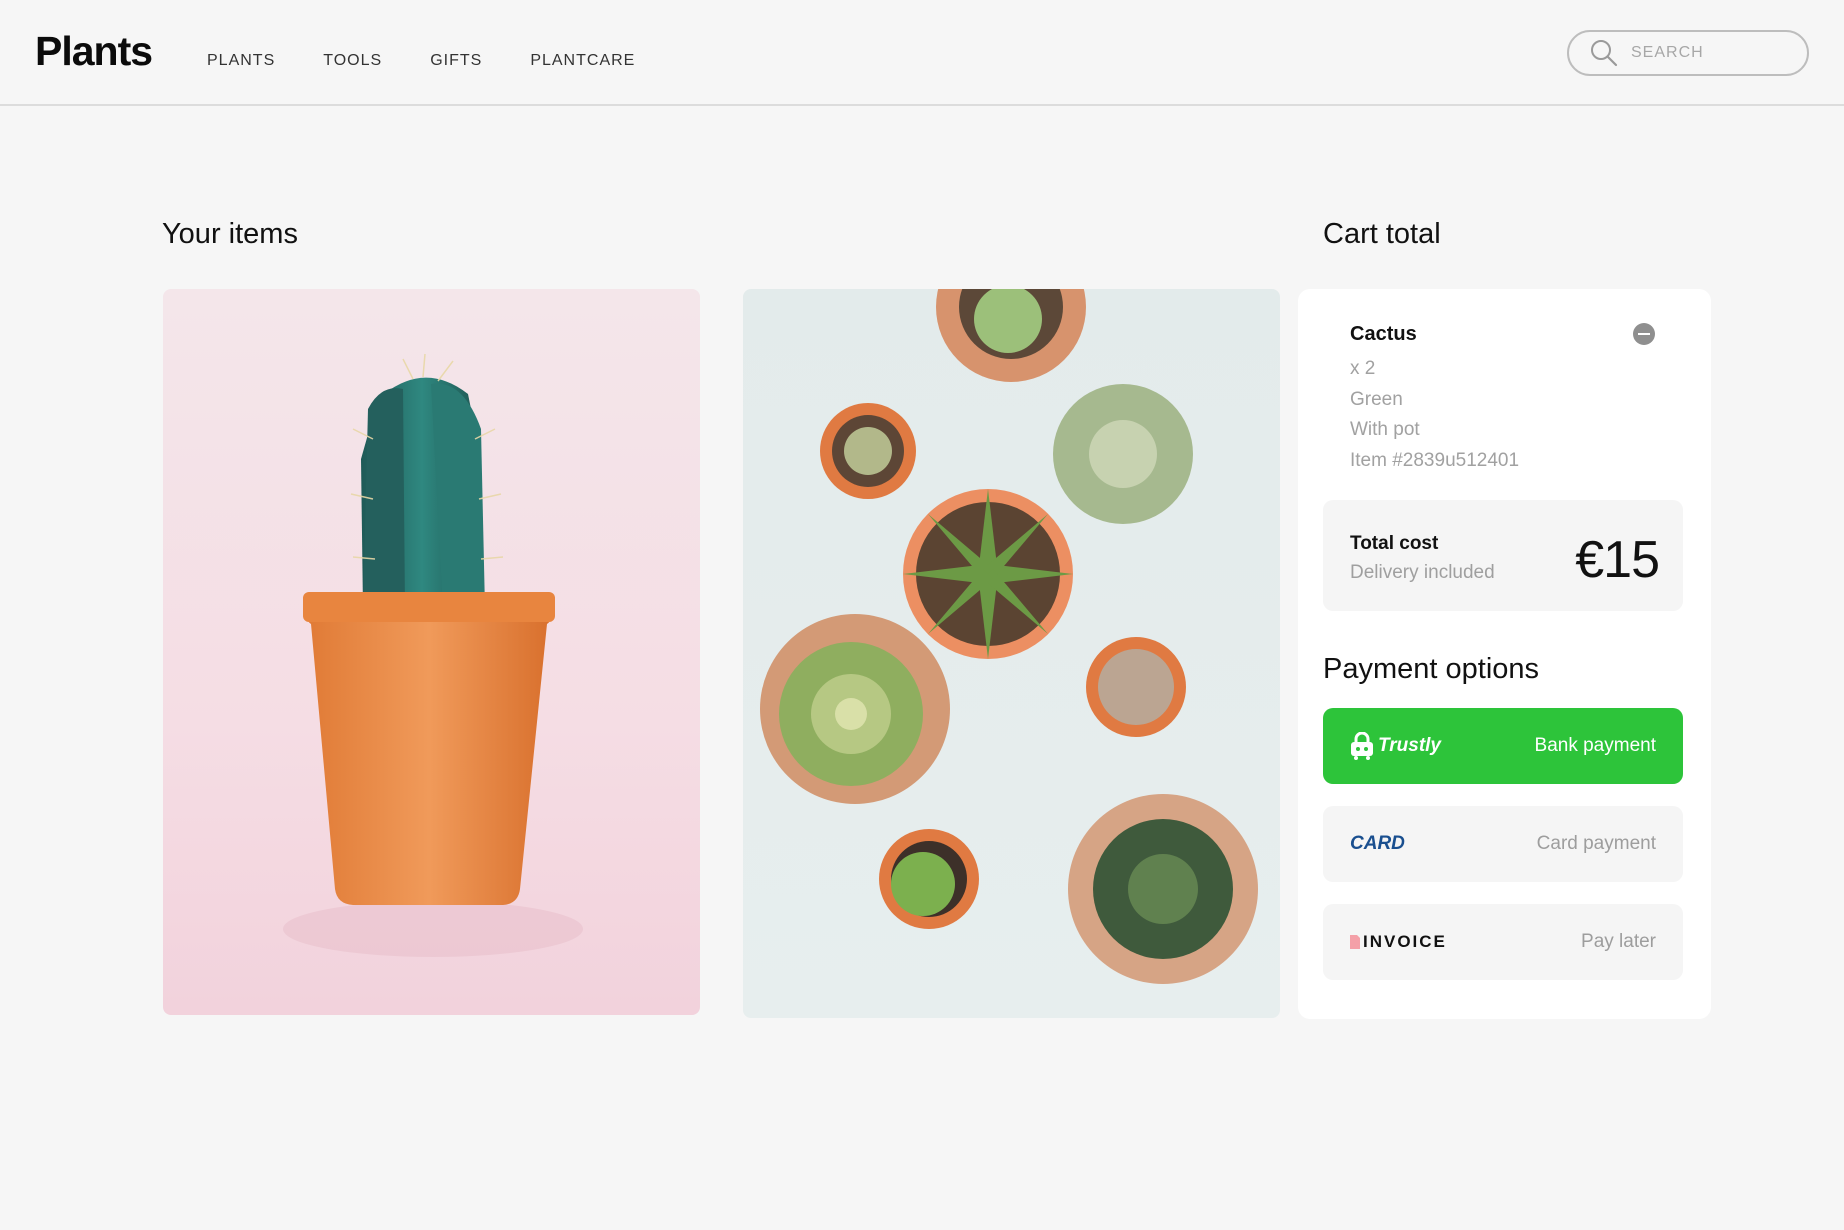 The width and height of the screenshot is (1844, 1230). What do you see at coordinates (421, 61) in the screenshot?
I see `main-nav: PLANTS TOOLS GIFTS PLANTCARE` at bounding box center [421, 61].